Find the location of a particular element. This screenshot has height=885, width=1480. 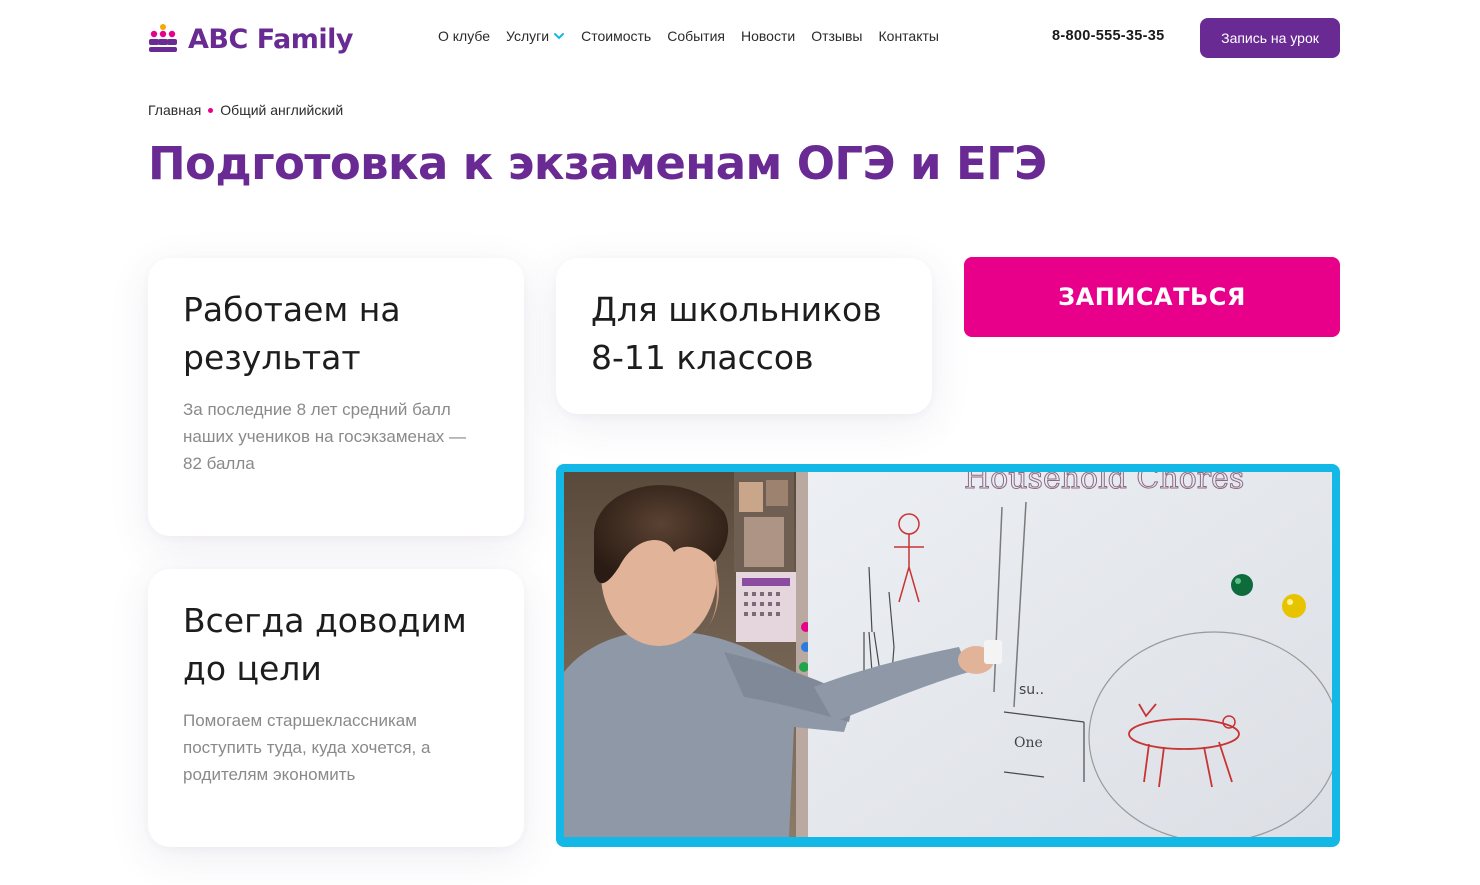

card-title: Для школьников 8-11 классов is located at coordinates (736, 333).